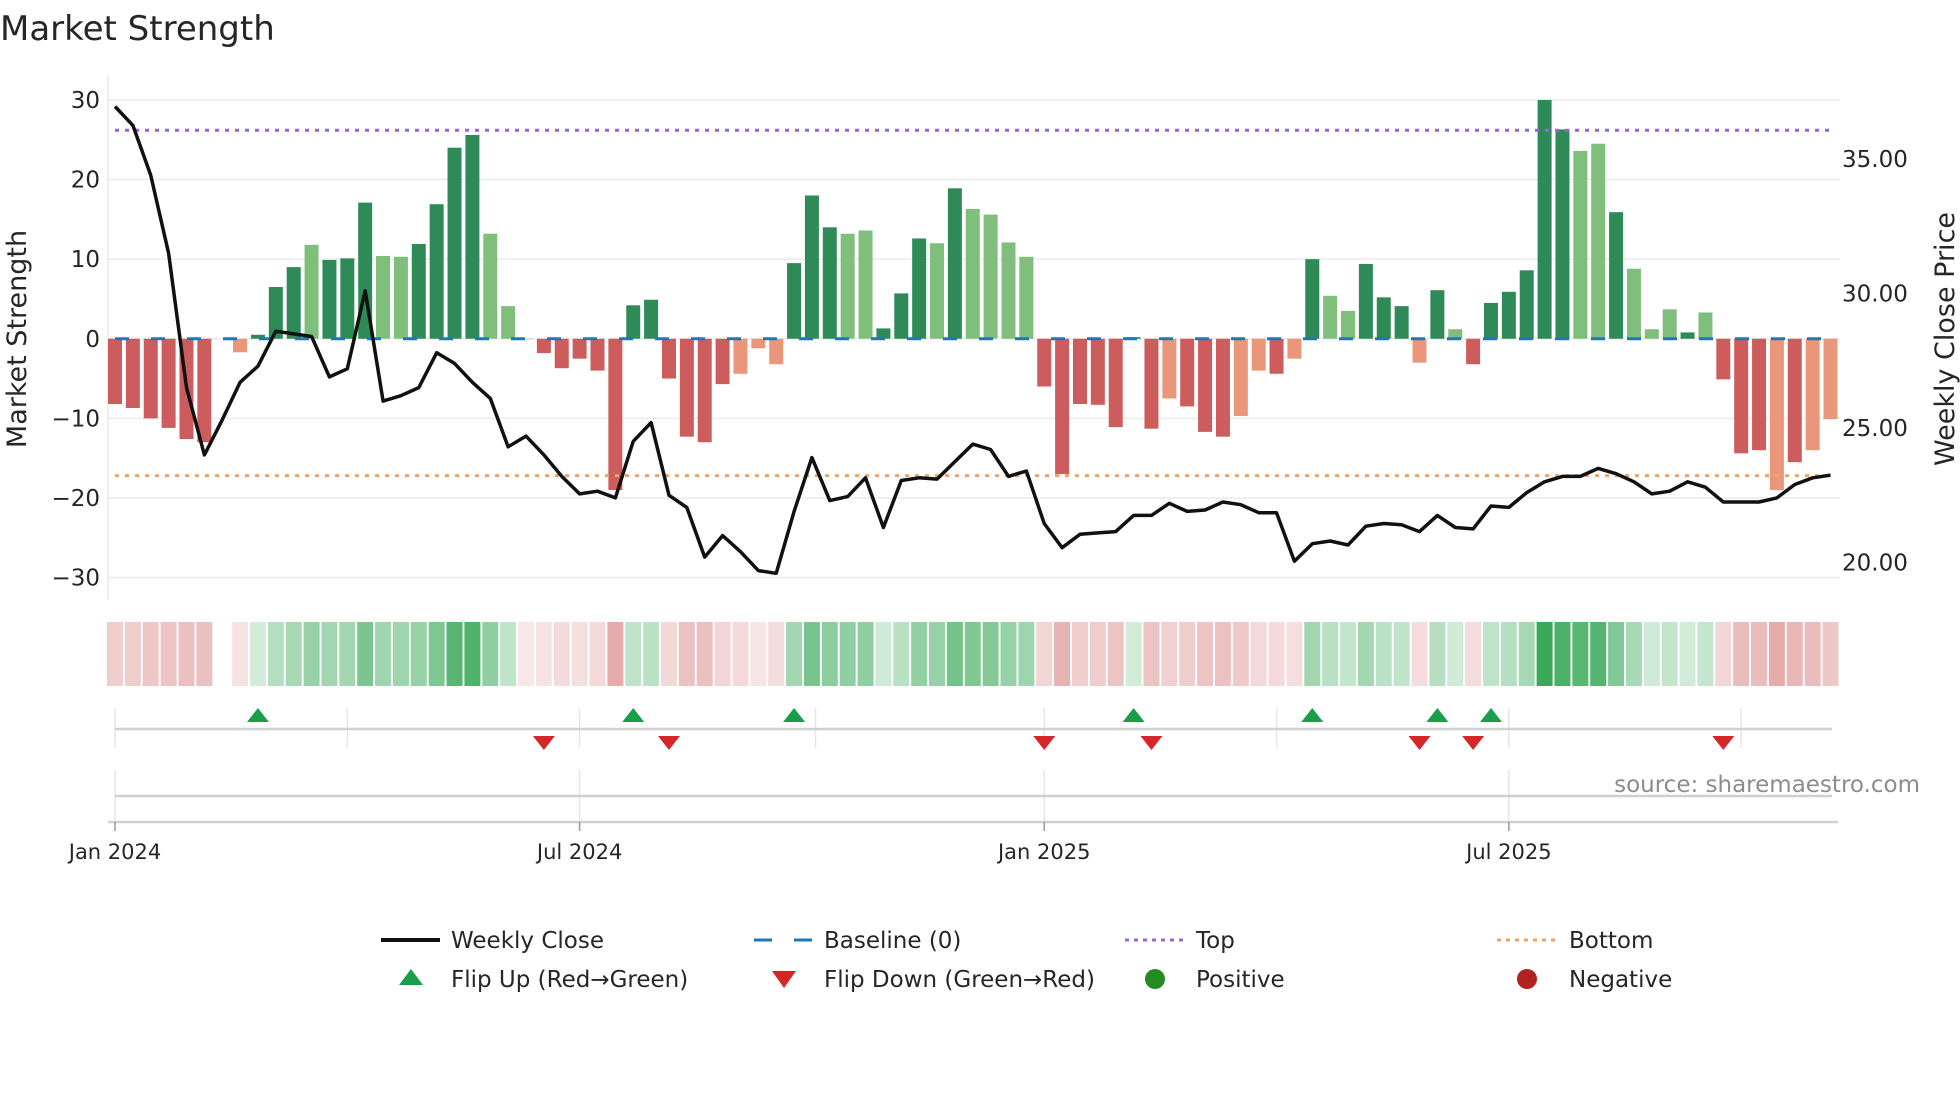  I want to click on legend-label: Bottom, so click(1611, 941).